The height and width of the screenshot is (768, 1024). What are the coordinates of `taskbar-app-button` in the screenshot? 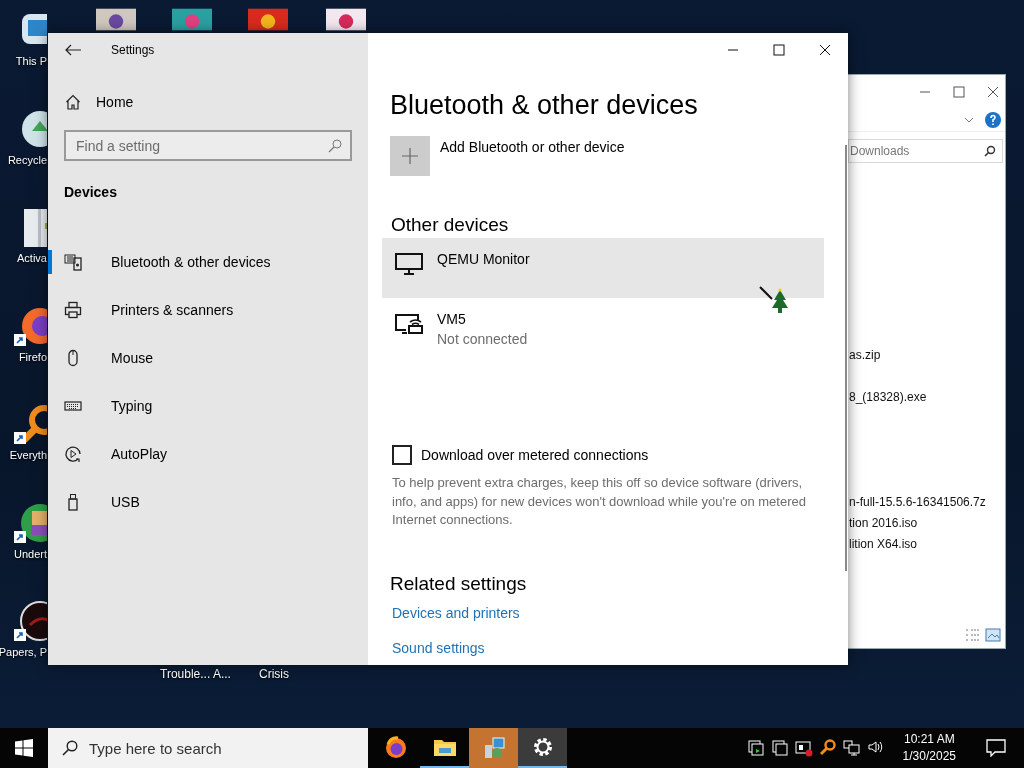 It's located at (542, 748).